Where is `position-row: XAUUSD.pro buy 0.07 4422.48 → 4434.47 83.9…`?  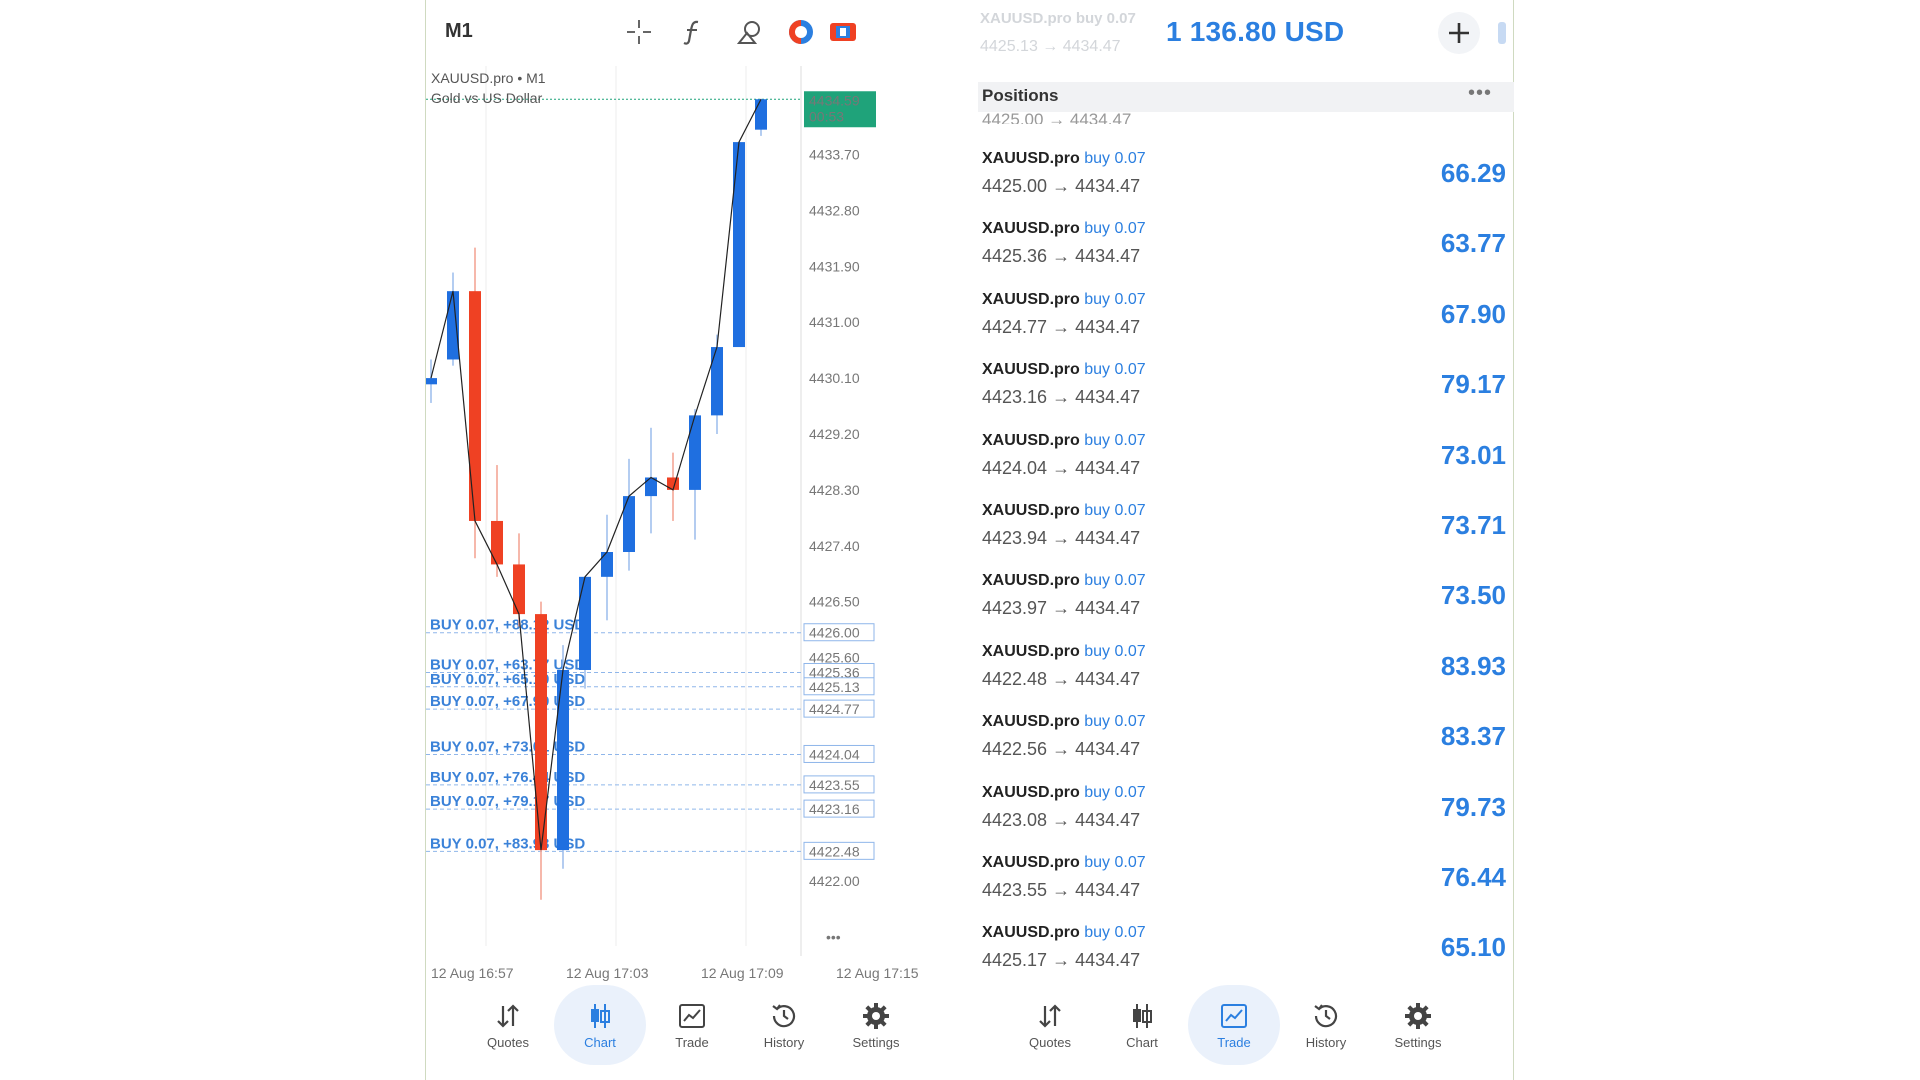
position-row: XAUUSD.pro buy 0.07 4422.48 → 4434.47 83.9… is located at coordinates (1246, 676).